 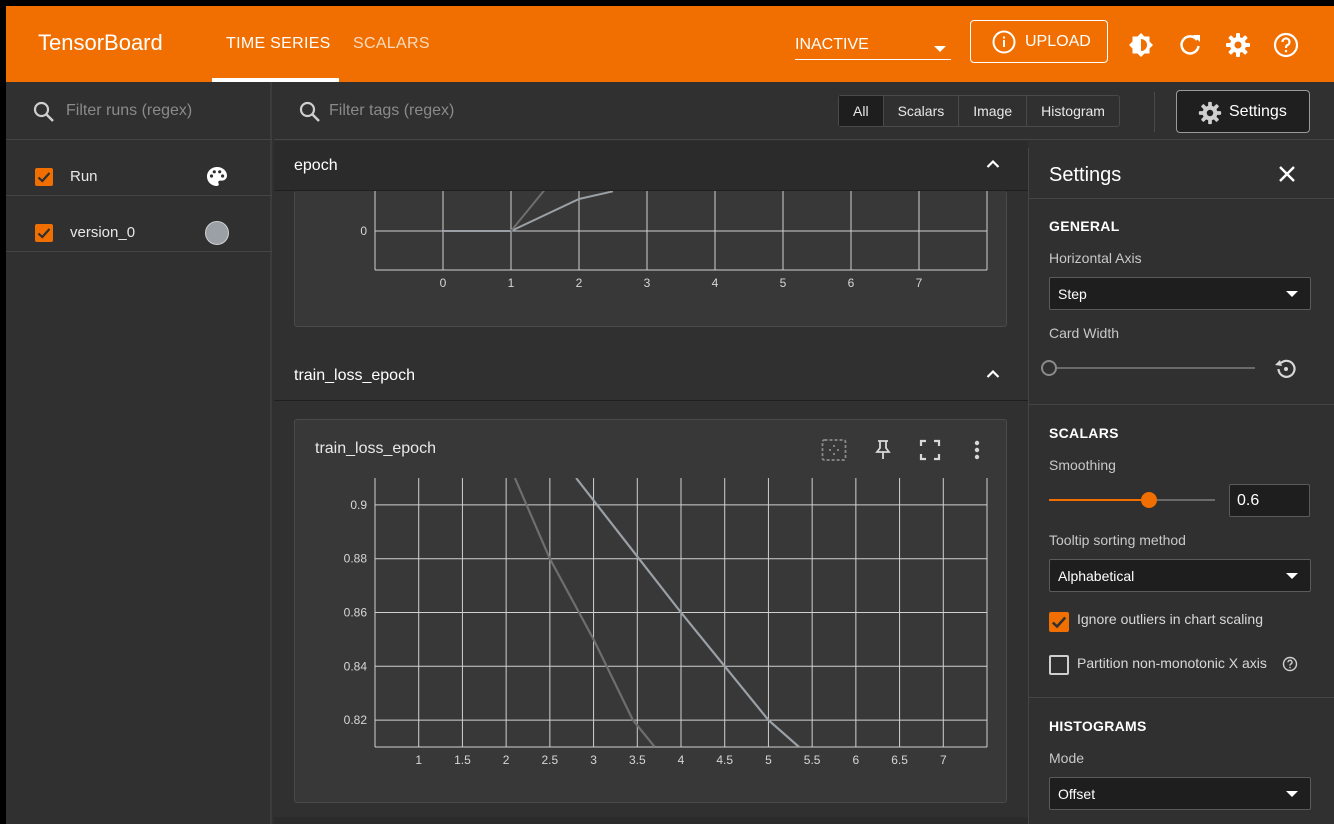 I want to click on settings-title: Settings, so click(x=1085, y=175).